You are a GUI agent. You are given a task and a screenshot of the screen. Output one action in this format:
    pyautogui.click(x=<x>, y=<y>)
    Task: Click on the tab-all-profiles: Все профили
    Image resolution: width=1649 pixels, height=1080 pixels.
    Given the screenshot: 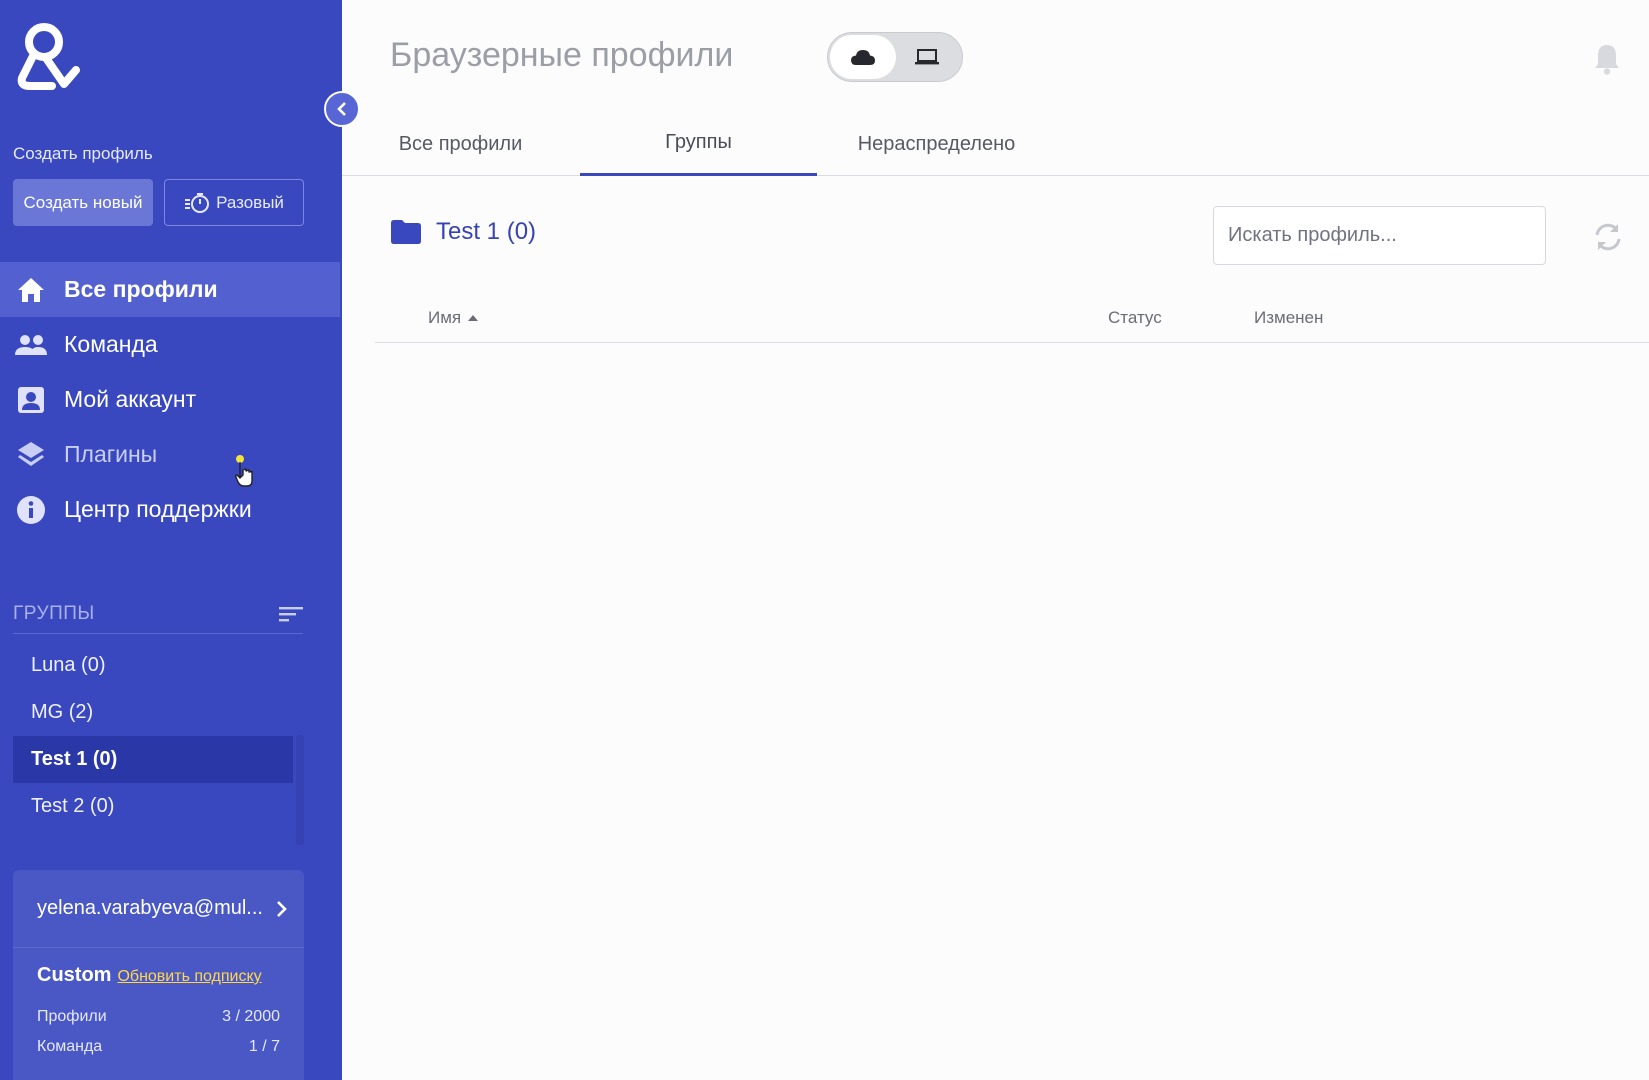 What is the action you would take?
    pyautogui.click(x=460, y=144)
    